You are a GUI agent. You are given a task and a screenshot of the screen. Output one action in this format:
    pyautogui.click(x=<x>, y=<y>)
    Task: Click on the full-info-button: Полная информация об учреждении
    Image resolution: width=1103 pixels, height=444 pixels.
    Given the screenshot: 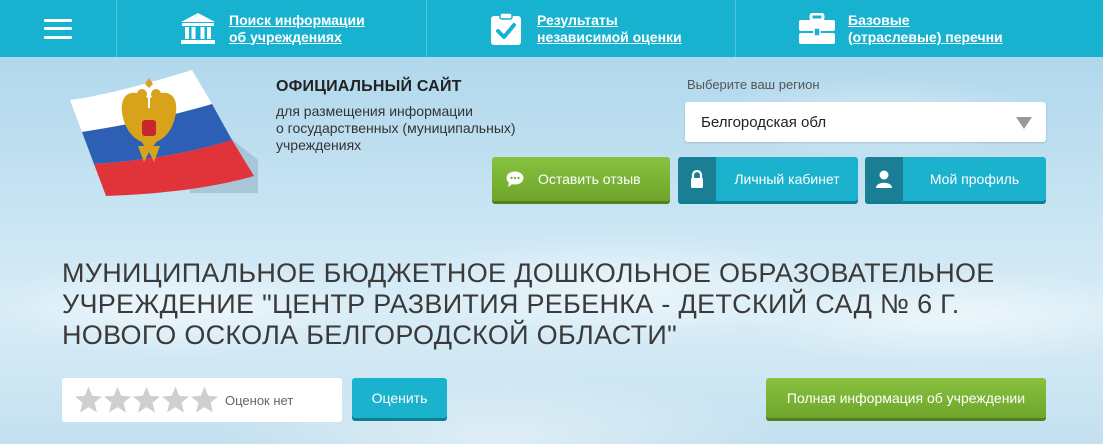 What is the action you would take?
    pyautogui.click(x=906, y=398)
    